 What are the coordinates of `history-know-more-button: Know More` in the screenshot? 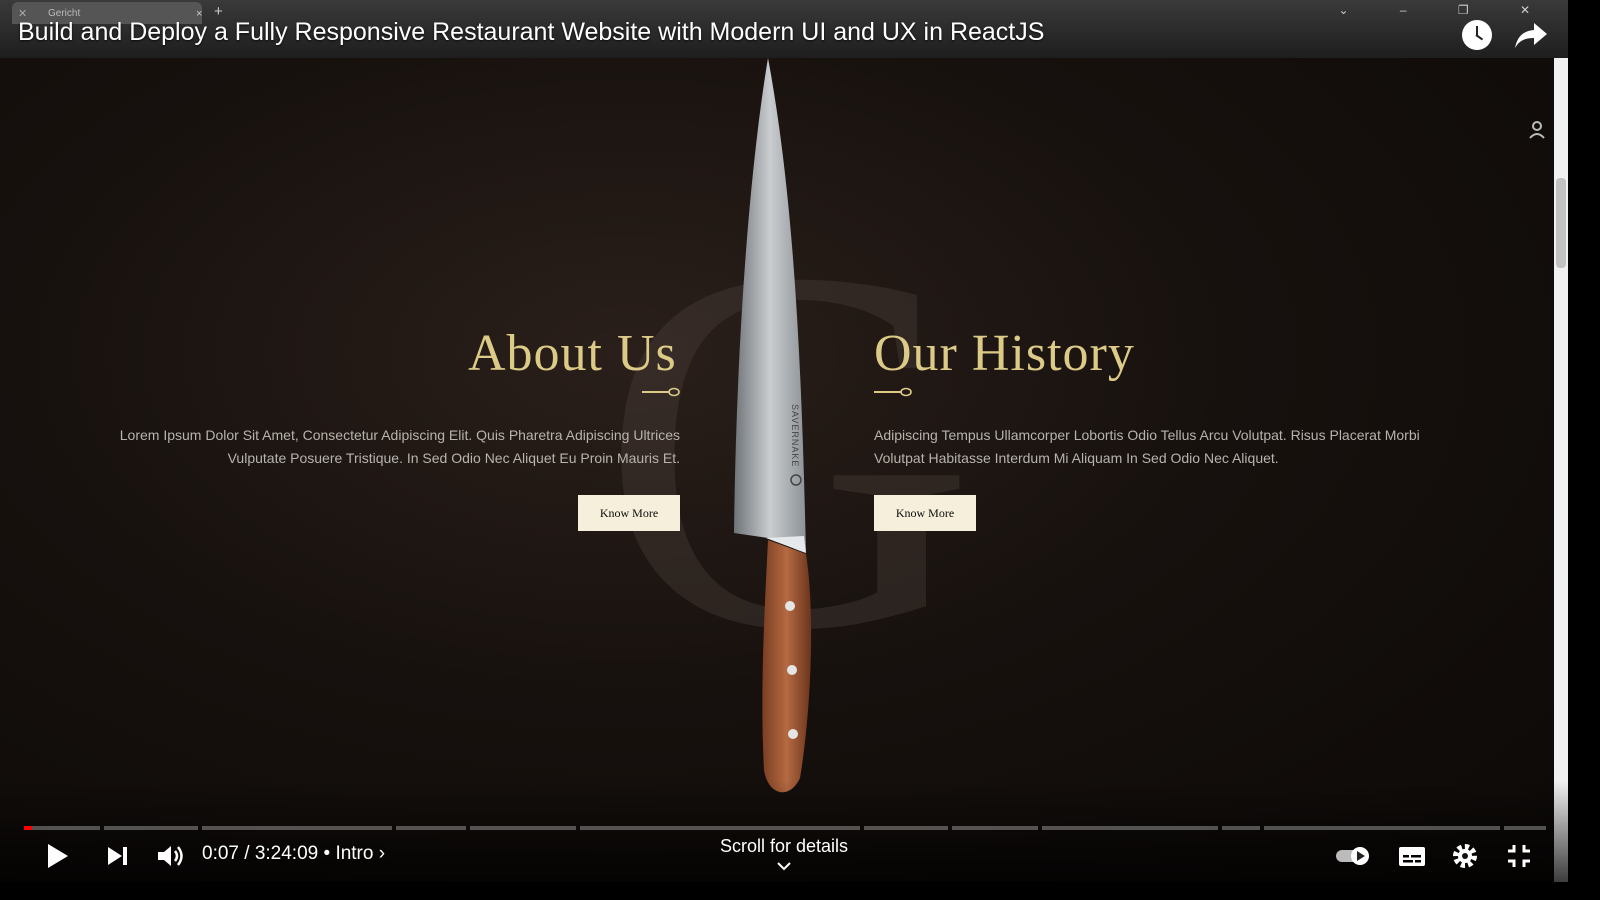 It's located at (925, 513).